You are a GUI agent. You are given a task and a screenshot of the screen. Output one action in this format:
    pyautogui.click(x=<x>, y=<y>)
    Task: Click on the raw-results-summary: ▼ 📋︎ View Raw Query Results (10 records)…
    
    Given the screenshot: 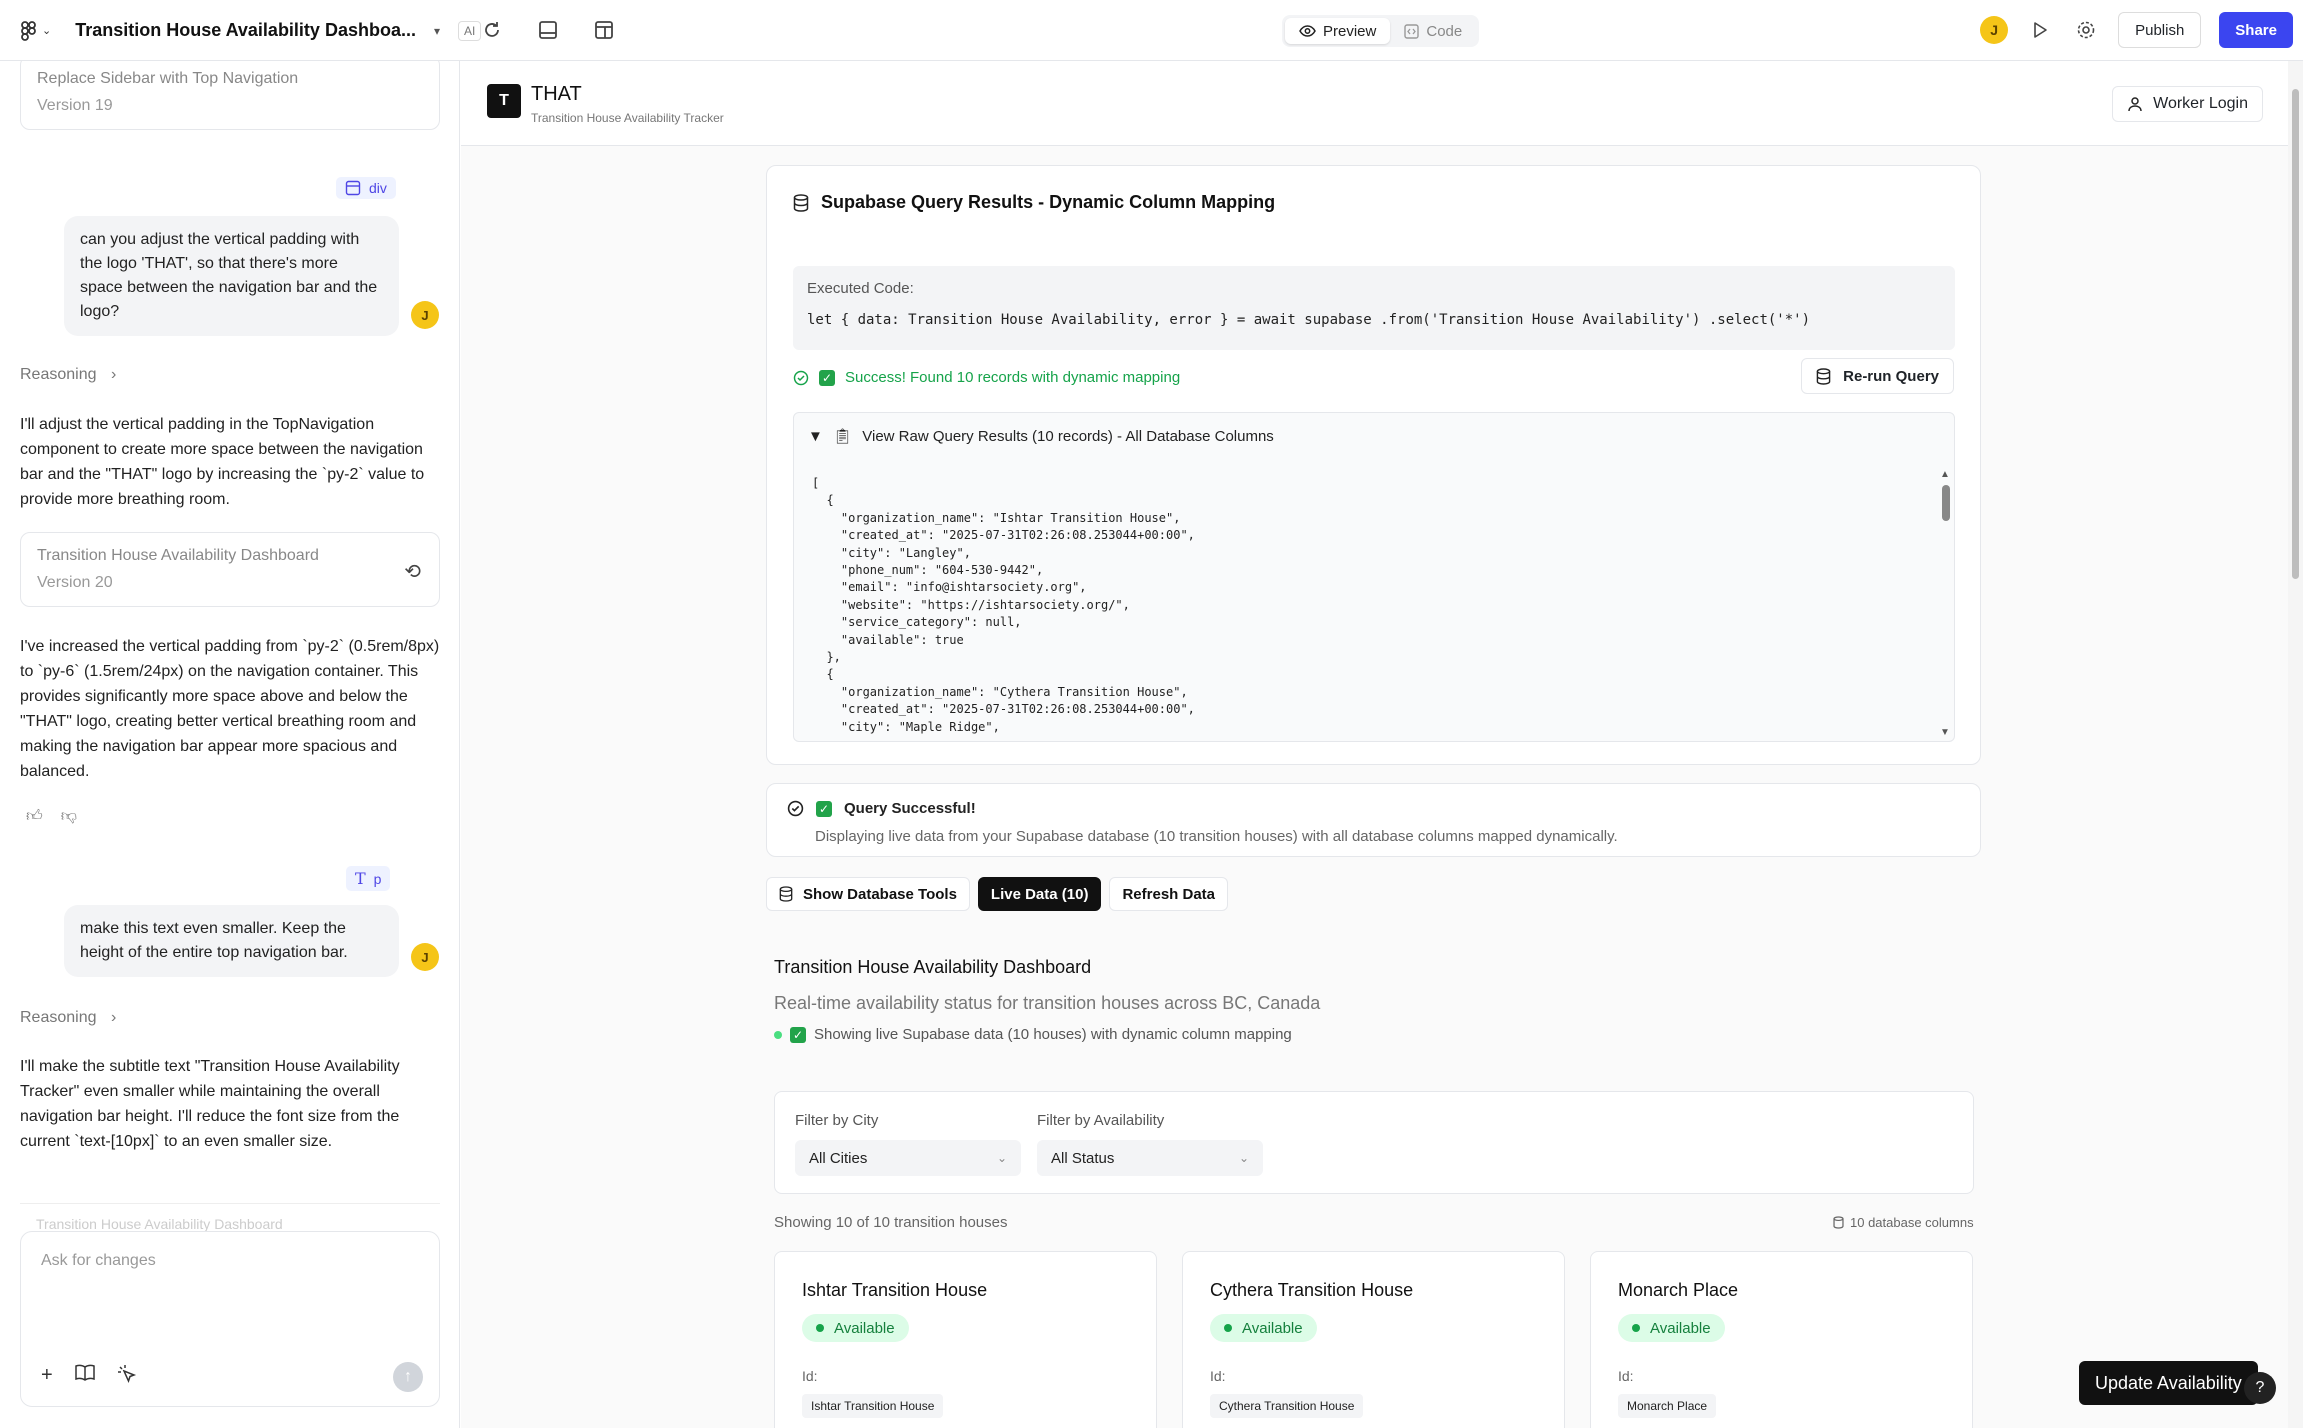 What is the action you would take?
    pyautogui.click(x=1041, y=436)
    